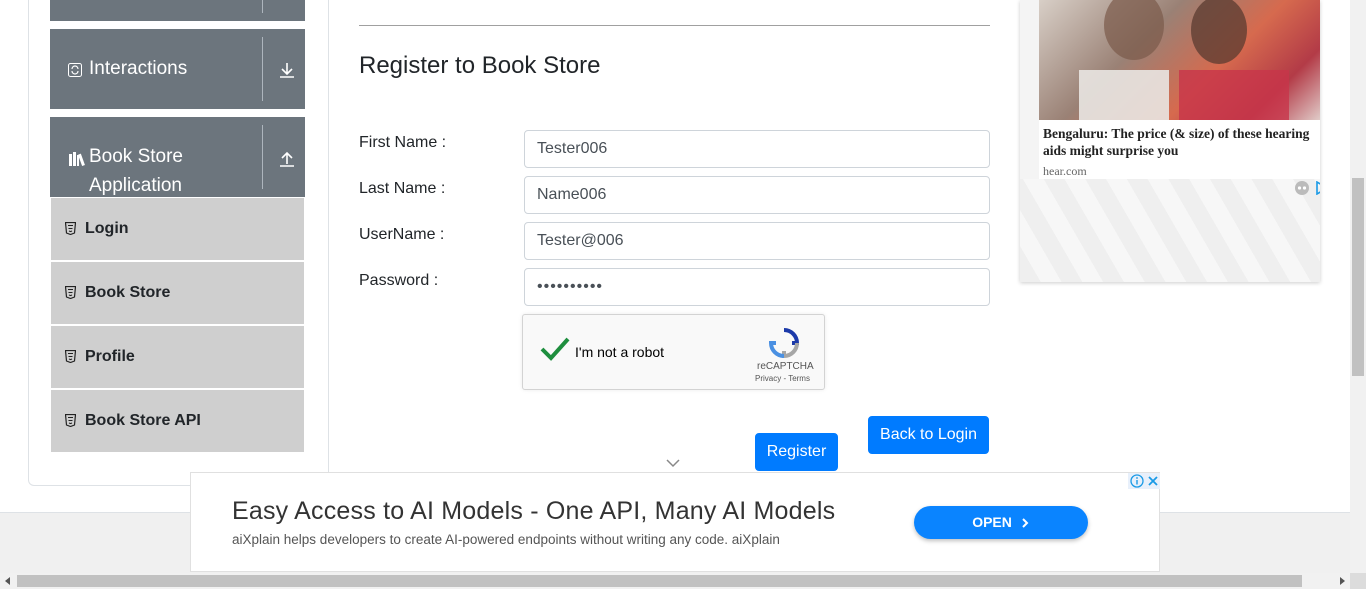 The width and height of the screenshot is (1366, 589). Describe the element at coordinates (1342, 581) in the screenshot. I see `scroll-right-icon` at that location.